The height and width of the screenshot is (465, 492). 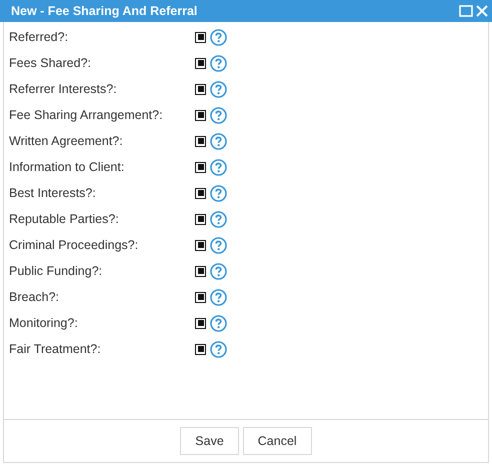 I want to click on field-label: Best Interests?:, so click(x=53, y=193).